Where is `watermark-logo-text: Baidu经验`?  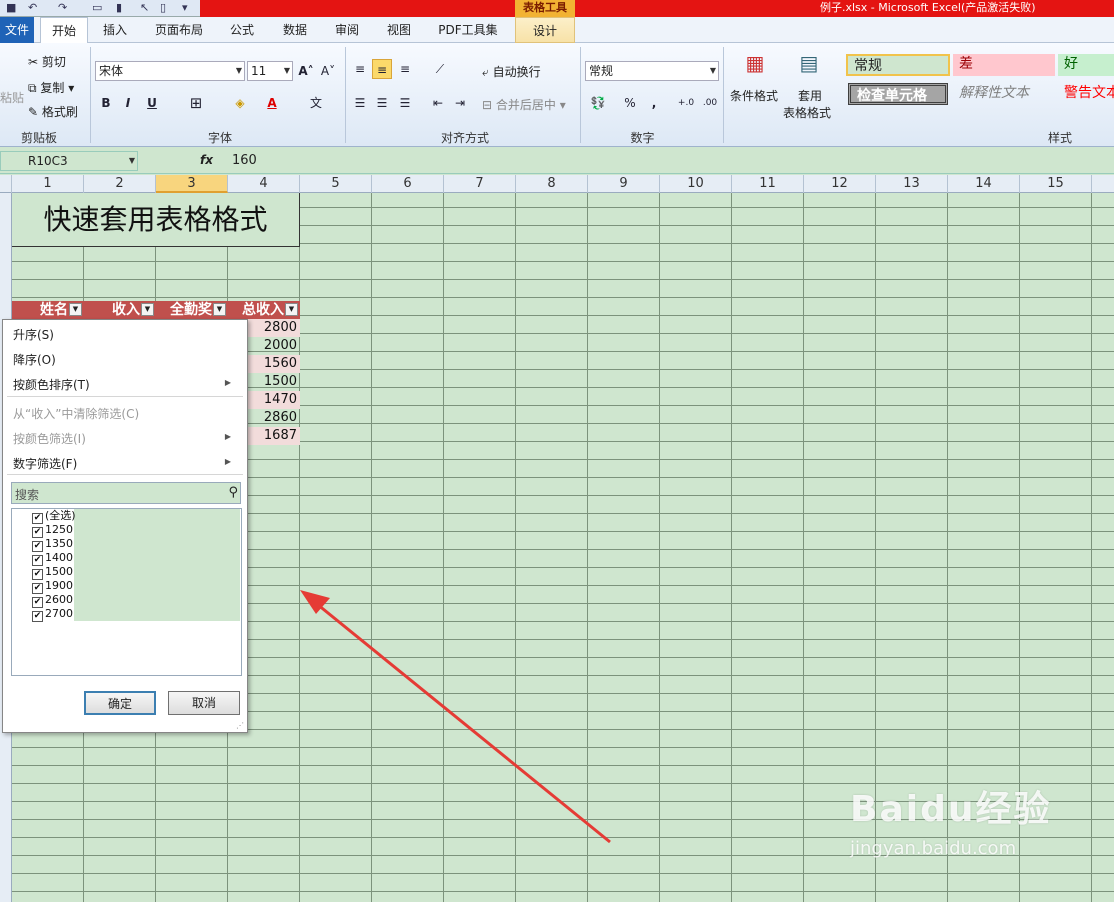
watermark-logo-text: Baidu经验 is located at coordinates (951, 809).